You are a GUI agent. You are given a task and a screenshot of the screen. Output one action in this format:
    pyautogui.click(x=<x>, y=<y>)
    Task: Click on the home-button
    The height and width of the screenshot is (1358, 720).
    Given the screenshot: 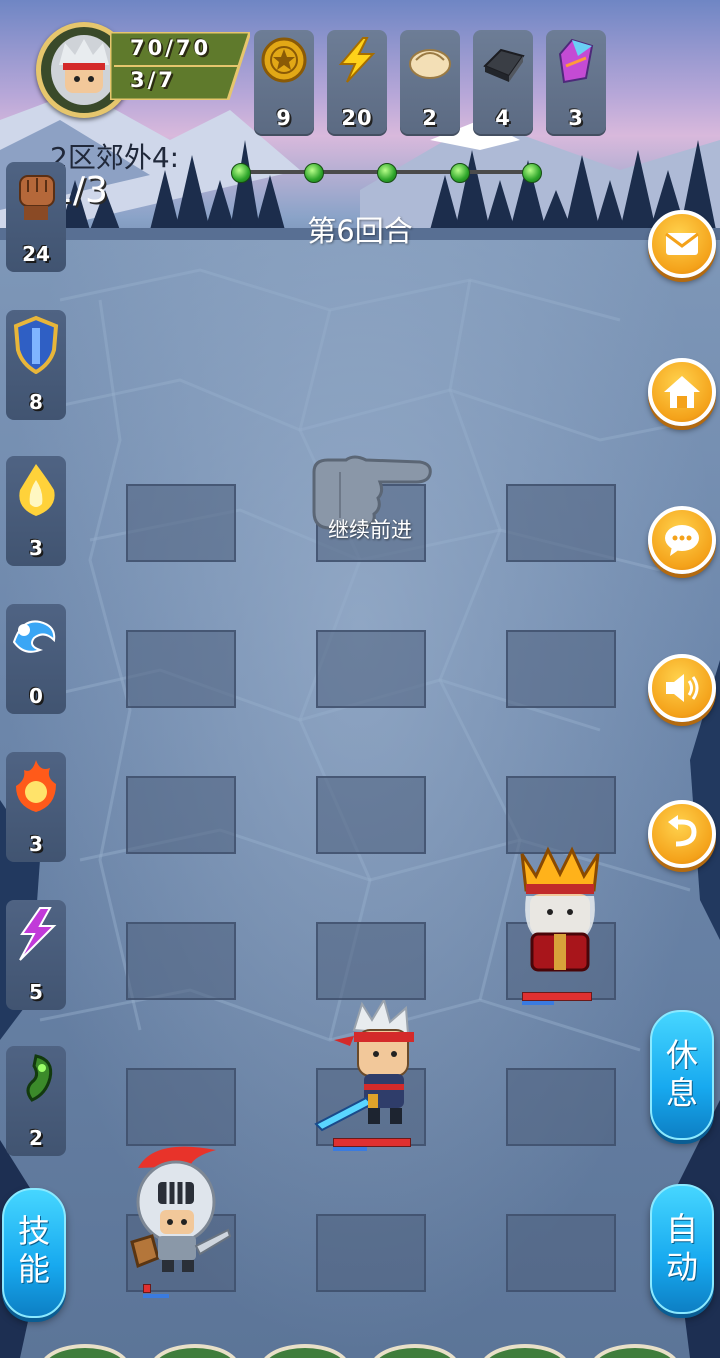 What is the action you would take?
    pyautogui.click(x=682, y=392)
    